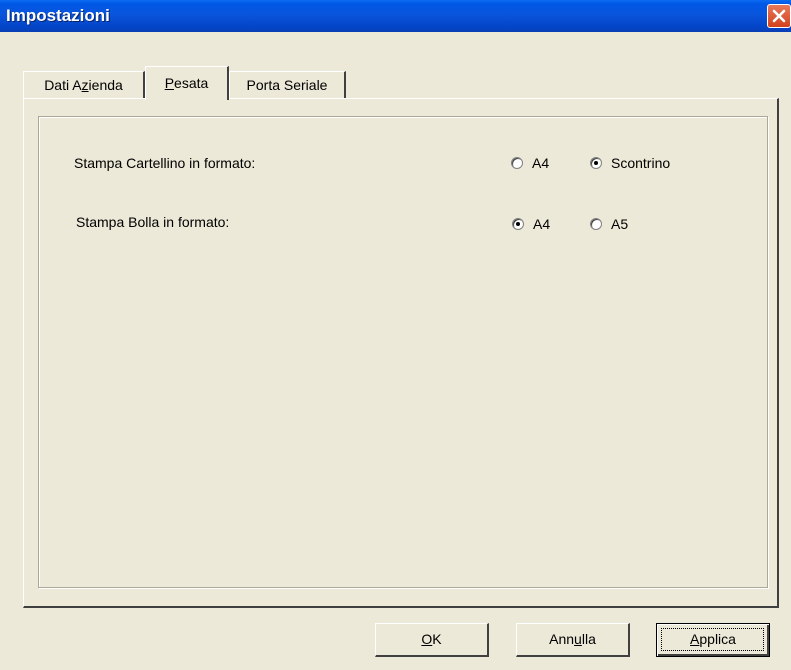  Describe the element at coordinates (641, 163) in the screenshot. I see `radio-label: Scontrino` at that location.